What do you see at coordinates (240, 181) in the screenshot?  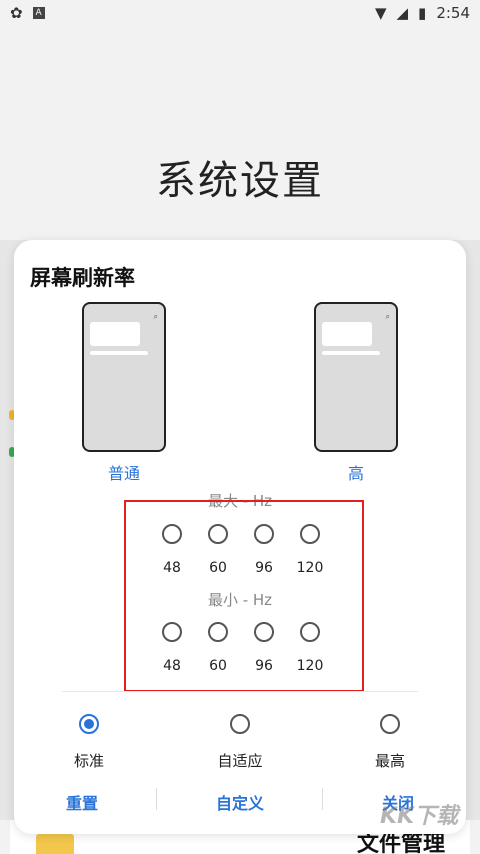 I see `page-title: 系统设置` at bounding box center [240, 181].